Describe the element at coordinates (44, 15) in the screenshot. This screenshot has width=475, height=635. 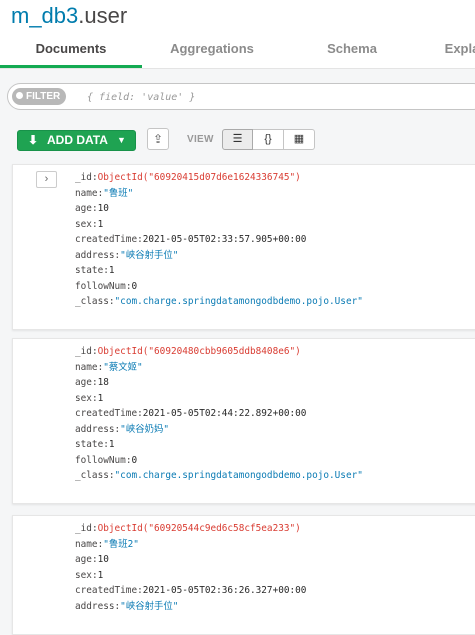
I see `database-name: m_db3` at that location.